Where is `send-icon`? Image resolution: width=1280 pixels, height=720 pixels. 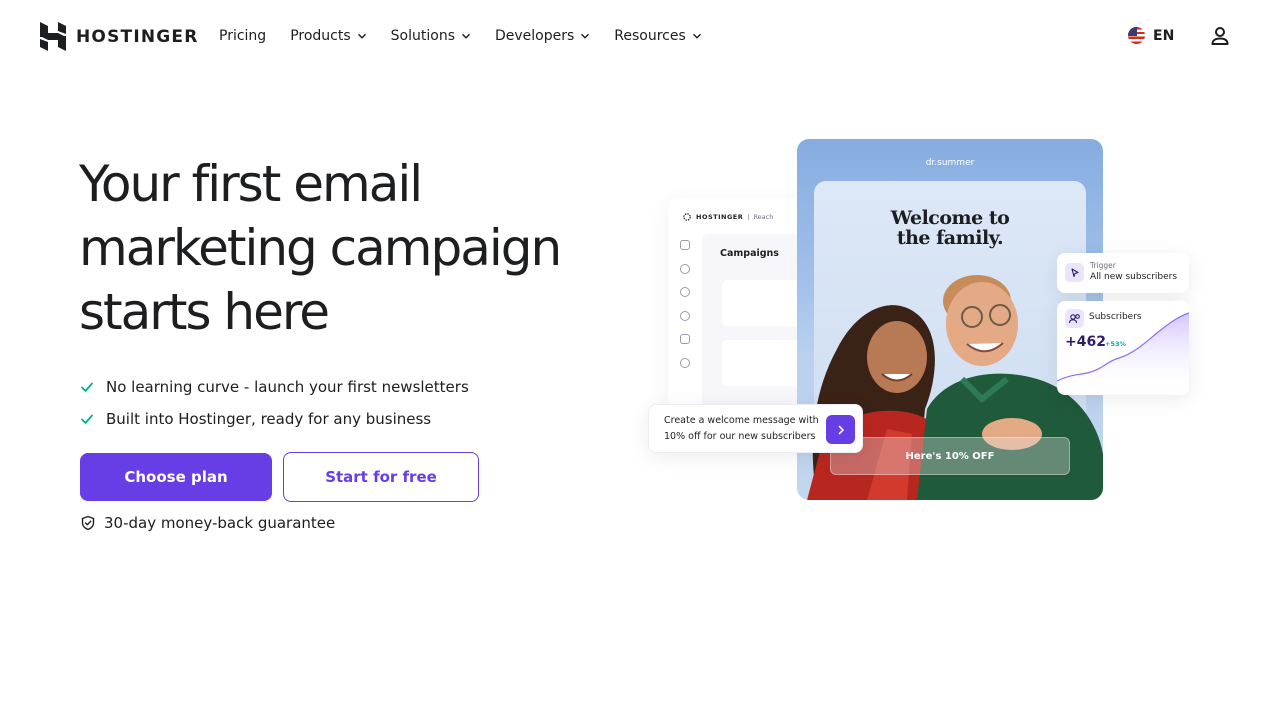 send-icon is located at coordinates (685, 268).